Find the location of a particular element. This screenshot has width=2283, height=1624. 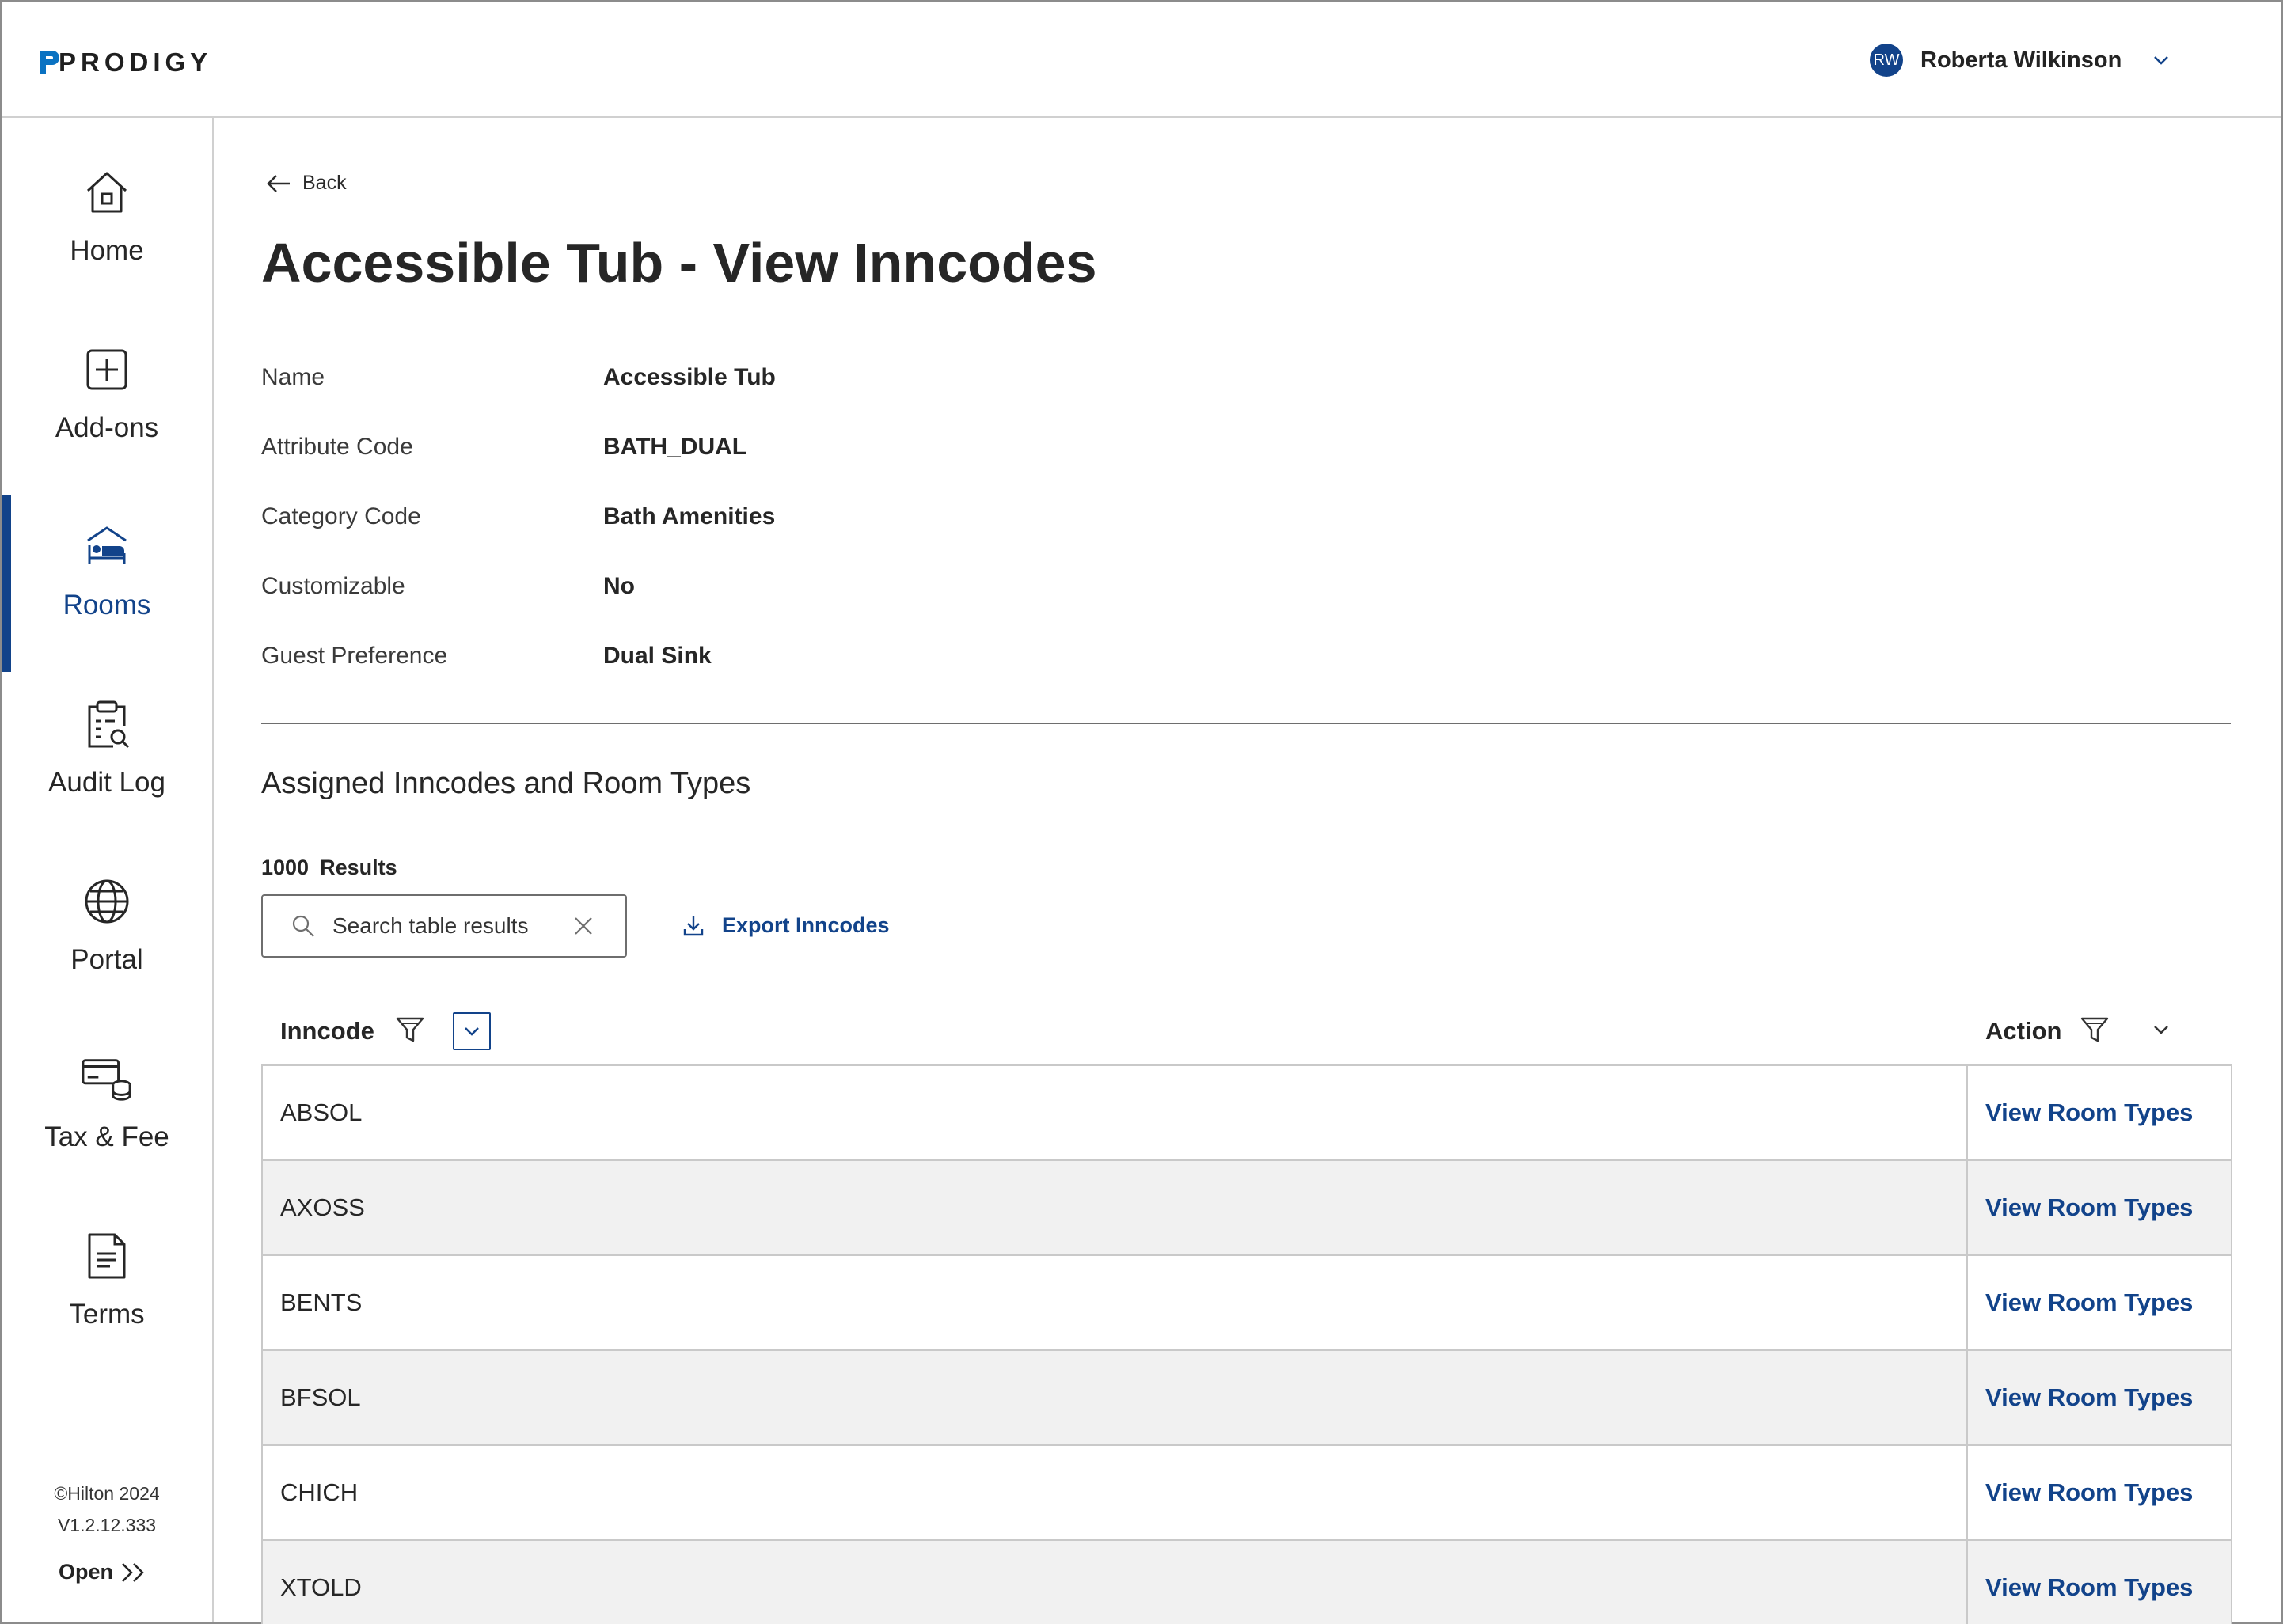

user-menu: RW Roberta Wilkinson is located at coordinates (2020, 60).